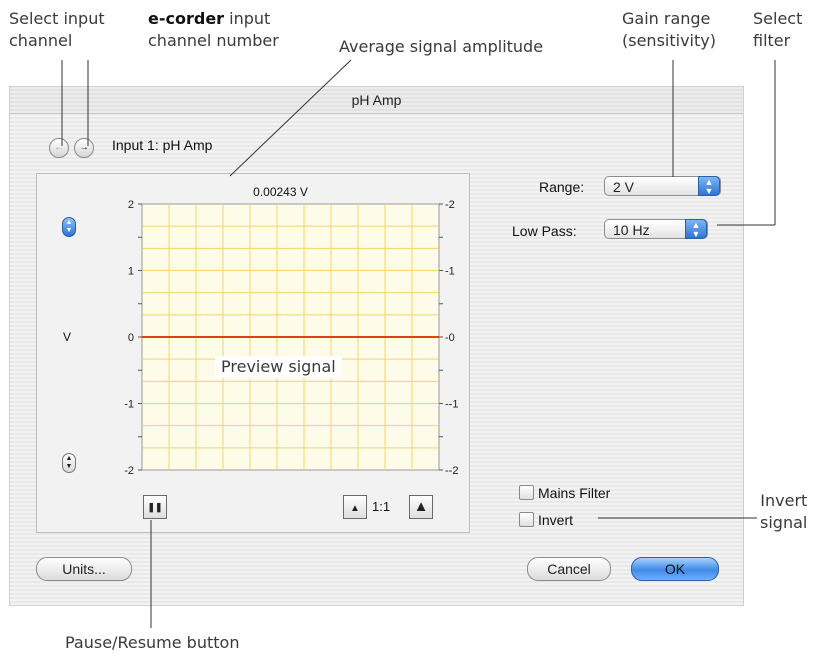 This screenshot has width=818, height=663. What do you see at coordinates (57, 29) in the screenshot?
I see `annotation-select-input-channel: Select input channel` at bounding box center [57, 29].